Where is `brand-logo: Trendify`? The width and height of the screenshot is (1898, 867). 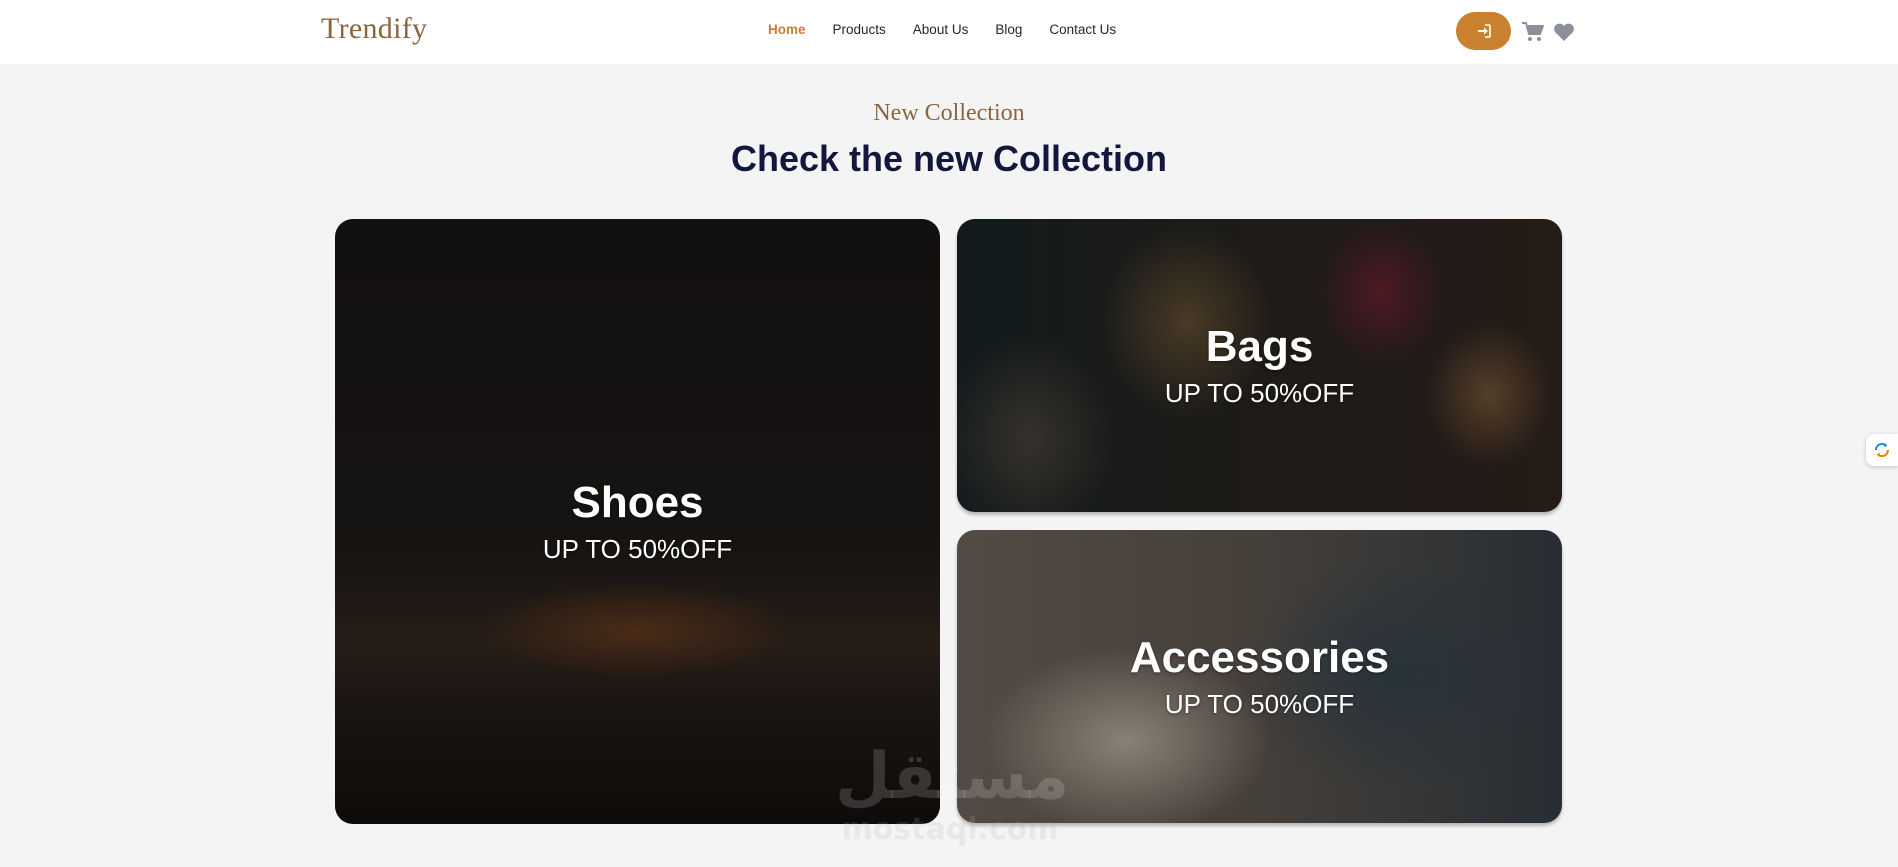 brand-logo: Trendify is located at coordinates (374, 29).